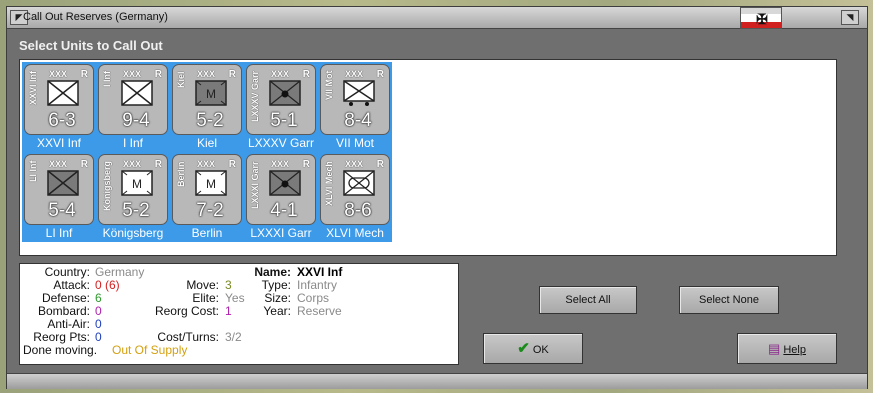  I want to click on window-title: Call Out Reserves (Germany), so click(95, 17).